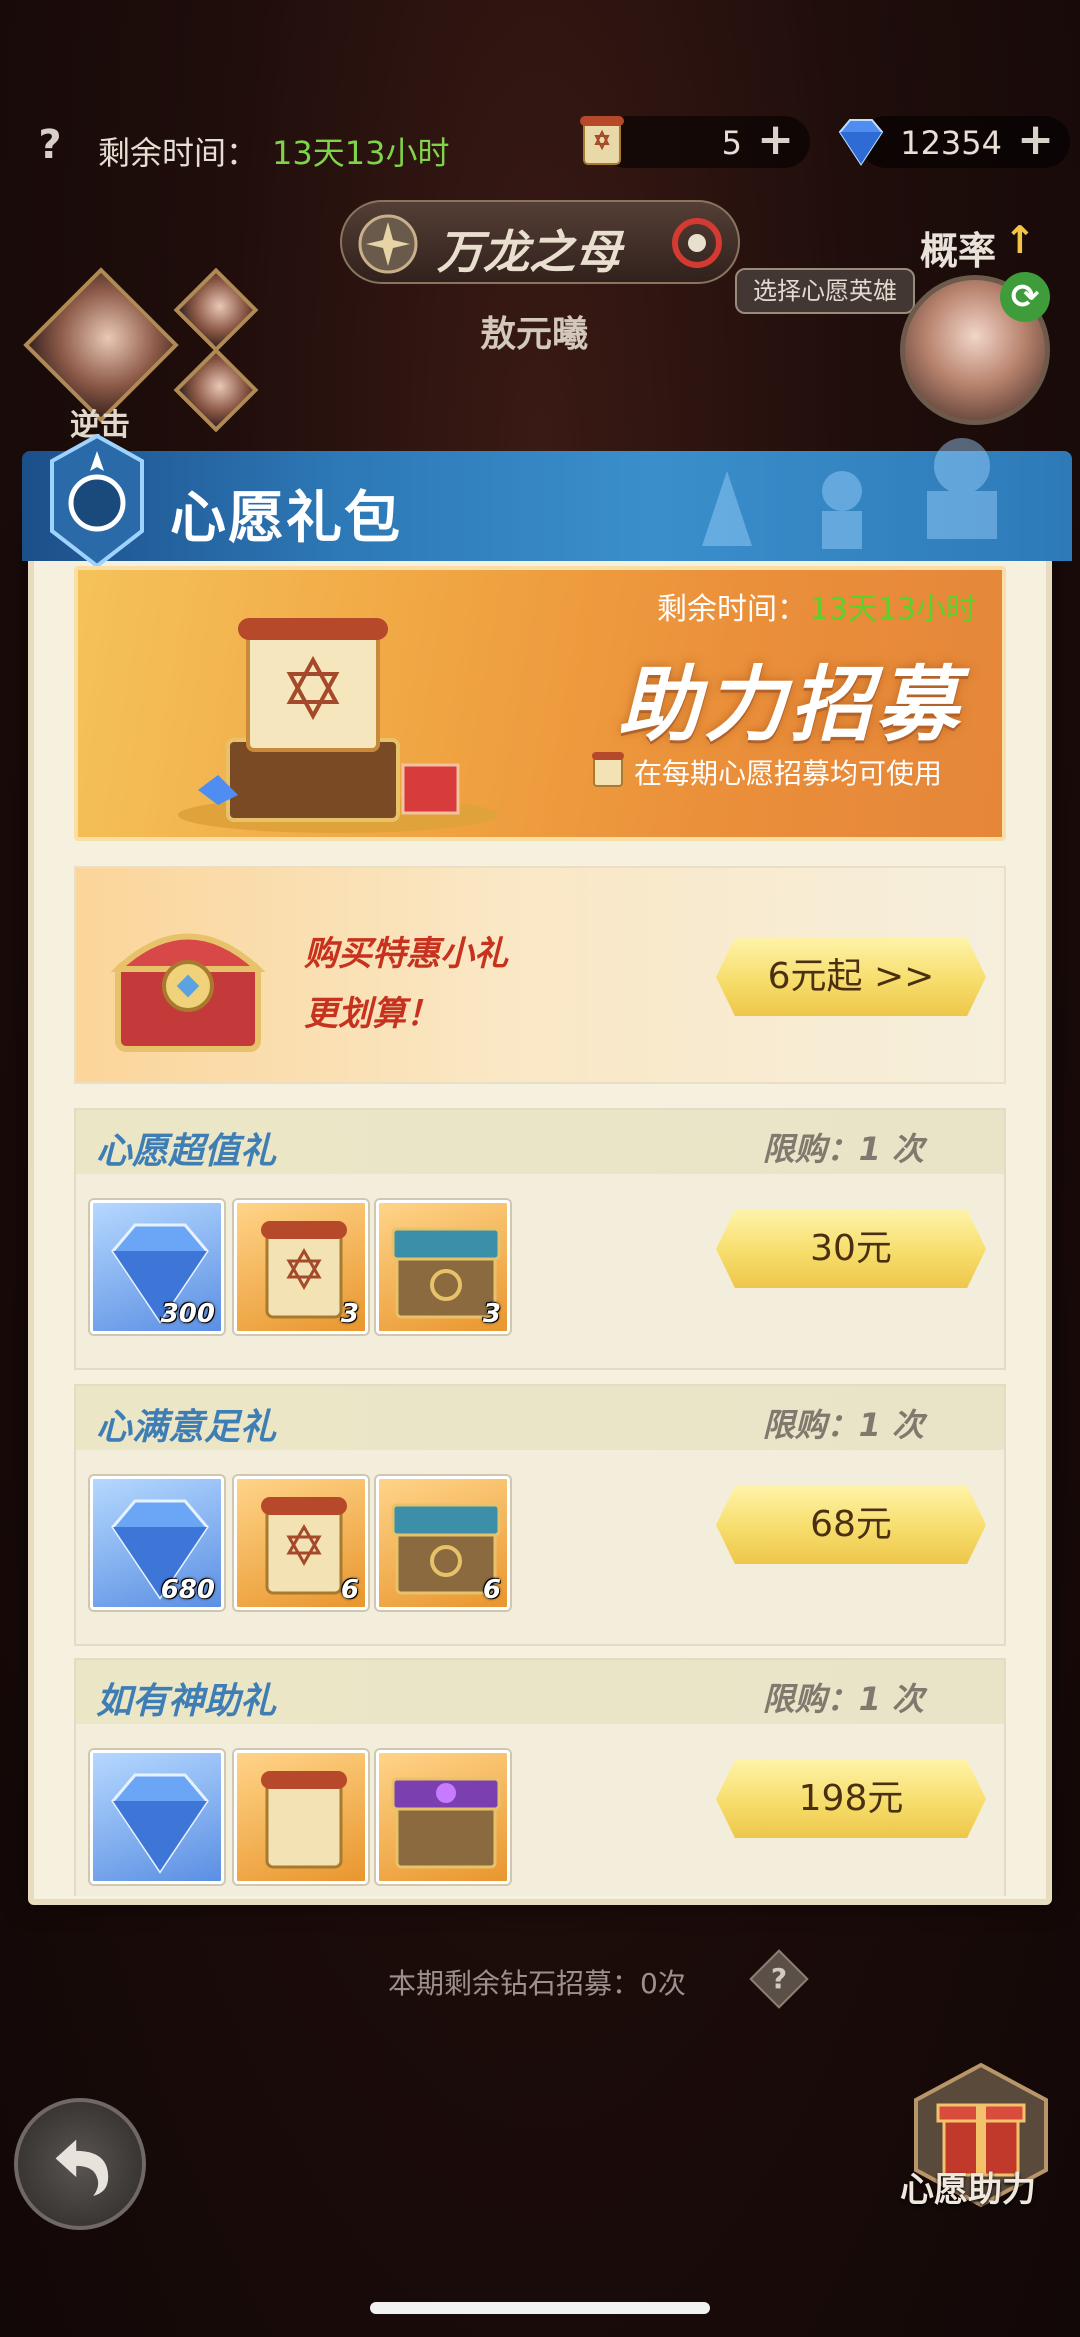  Describe the element at coordinates (187, 1314) in the screenshot. I see `item-count: 300` at that location.